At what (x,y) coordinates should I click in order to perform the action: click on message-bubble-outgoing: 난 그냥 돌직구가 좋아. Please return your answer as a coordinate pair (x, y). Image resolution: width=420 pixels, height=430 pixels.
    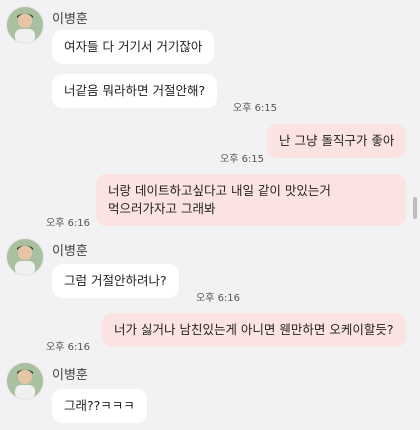
    Looking at the image, I should click on (337, 141).